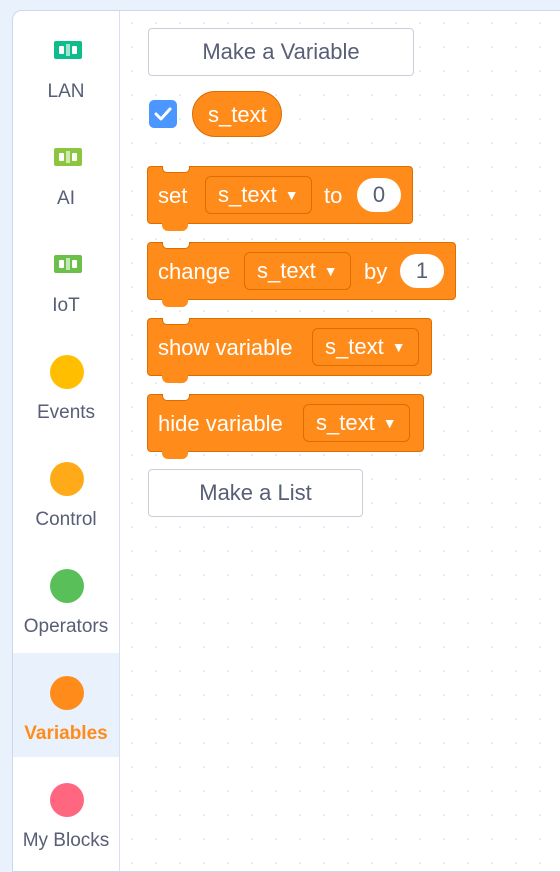 The image size is (560, 872). Describe the element at coordinates (255, 493) in the screenshot. I see `make-list-button: Make a List` at that location.